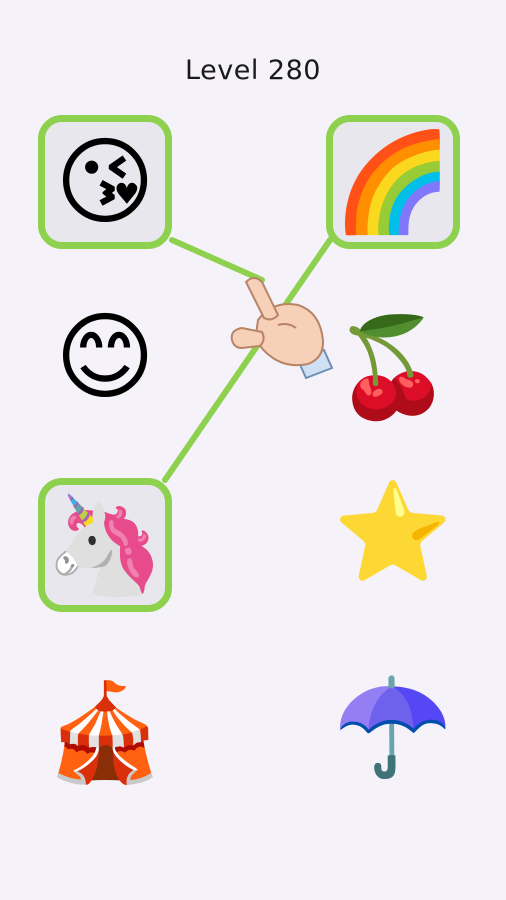 This screenshot has width=506, height=900. Describe the element at coordinates (282, 328) in the screenshot. I see `pointing-hand-icon` at that location.